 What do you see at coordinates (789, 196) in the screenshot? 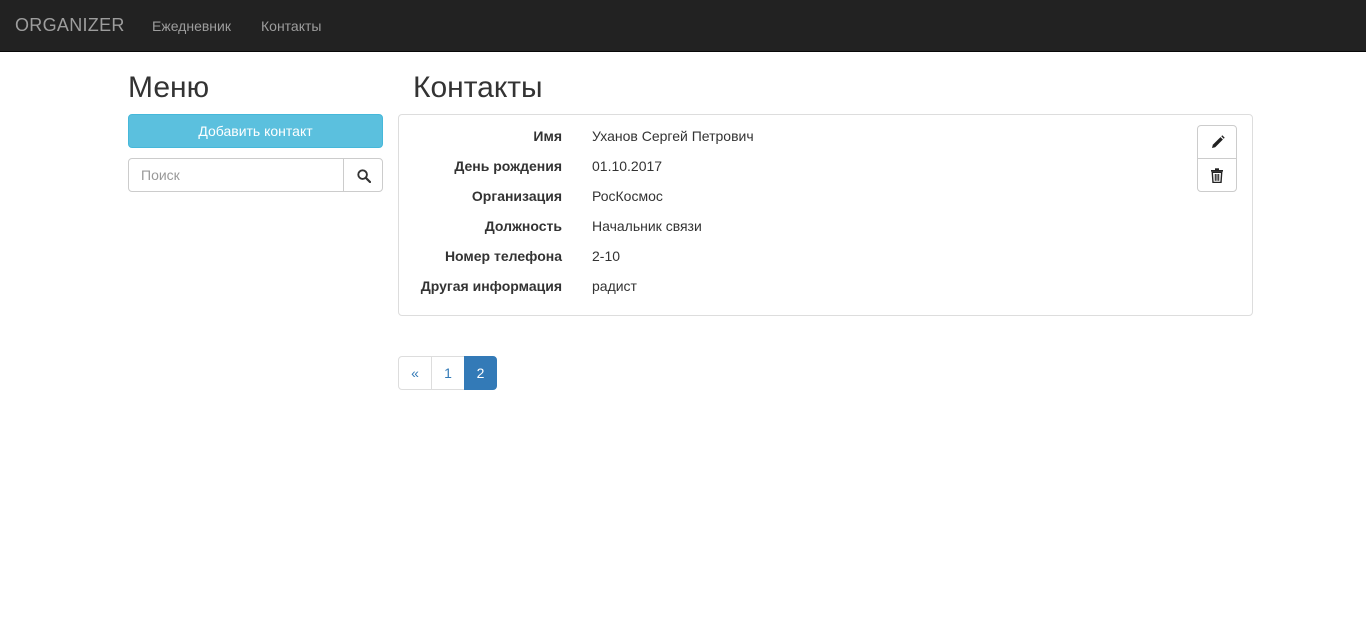
I see `field-row-organization: Организация РосКосмос` at bounding box center [789, 196].